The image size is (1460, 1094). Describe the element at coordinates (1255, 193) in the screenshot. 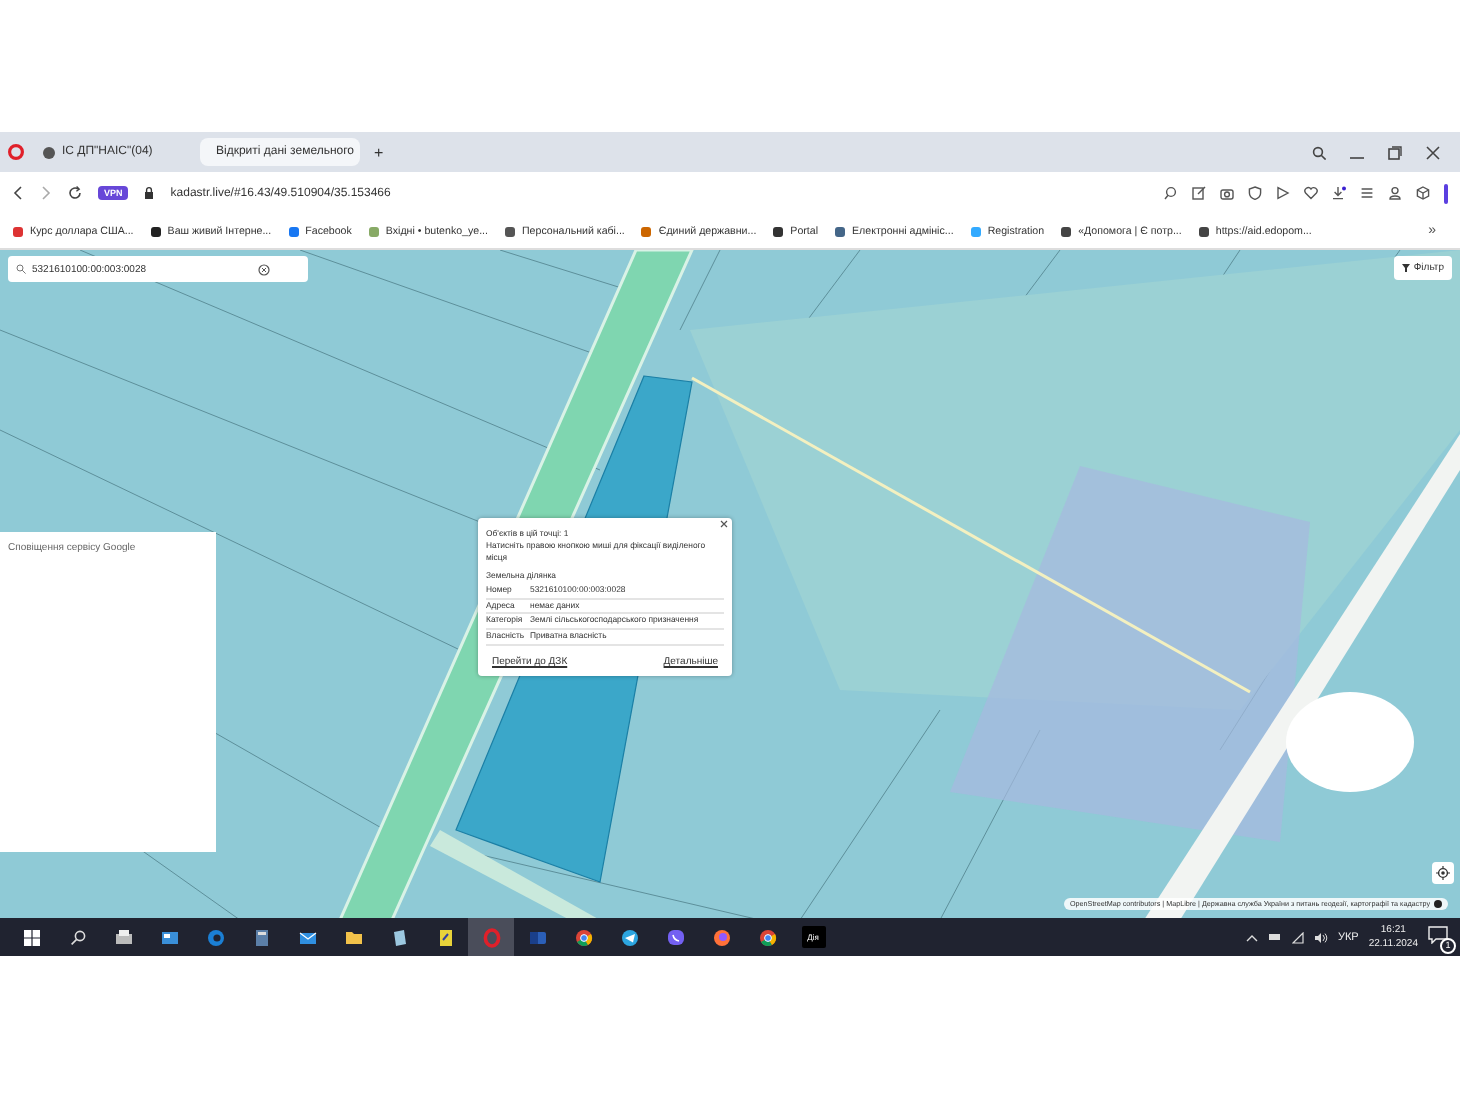

I see `shield-icon` at that location.